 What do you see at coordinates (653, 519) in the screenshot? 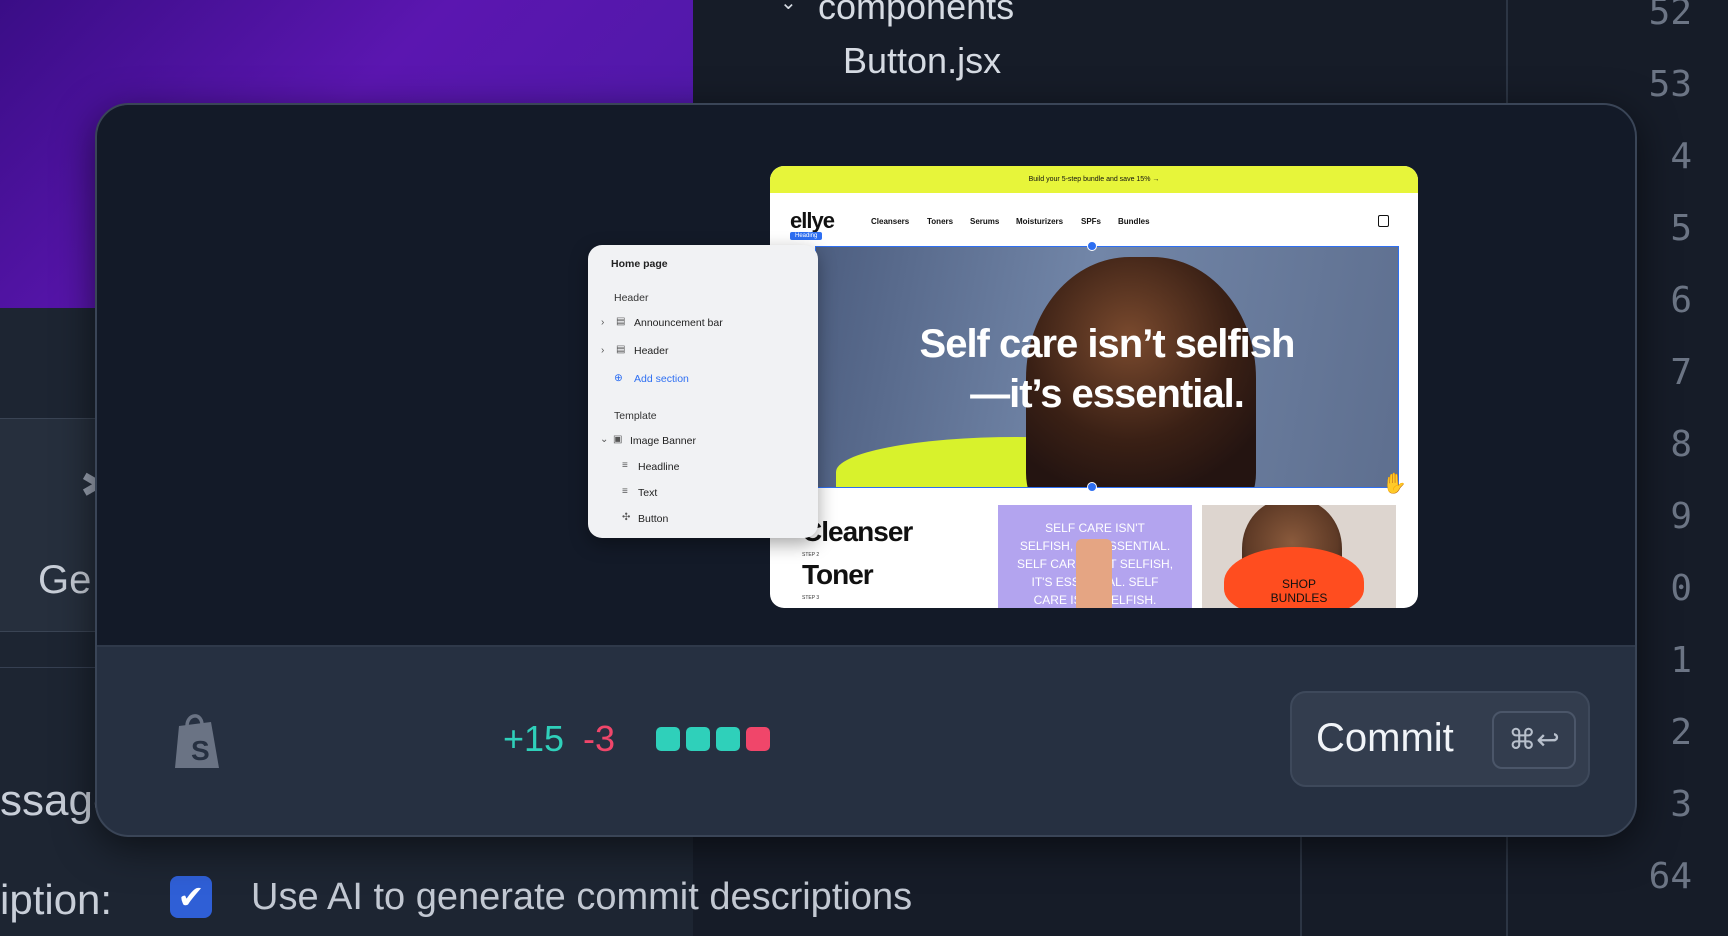
I see `editor-item: Button` at bounding box center [653, 519].